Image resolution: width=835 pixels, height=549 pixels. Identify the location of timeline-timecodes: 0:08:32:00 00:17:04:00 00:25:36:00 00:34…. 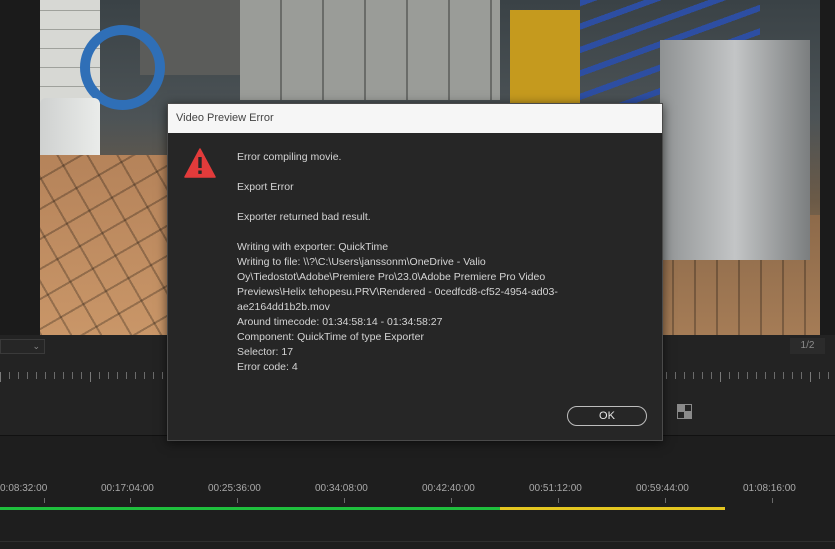
(417, 490).